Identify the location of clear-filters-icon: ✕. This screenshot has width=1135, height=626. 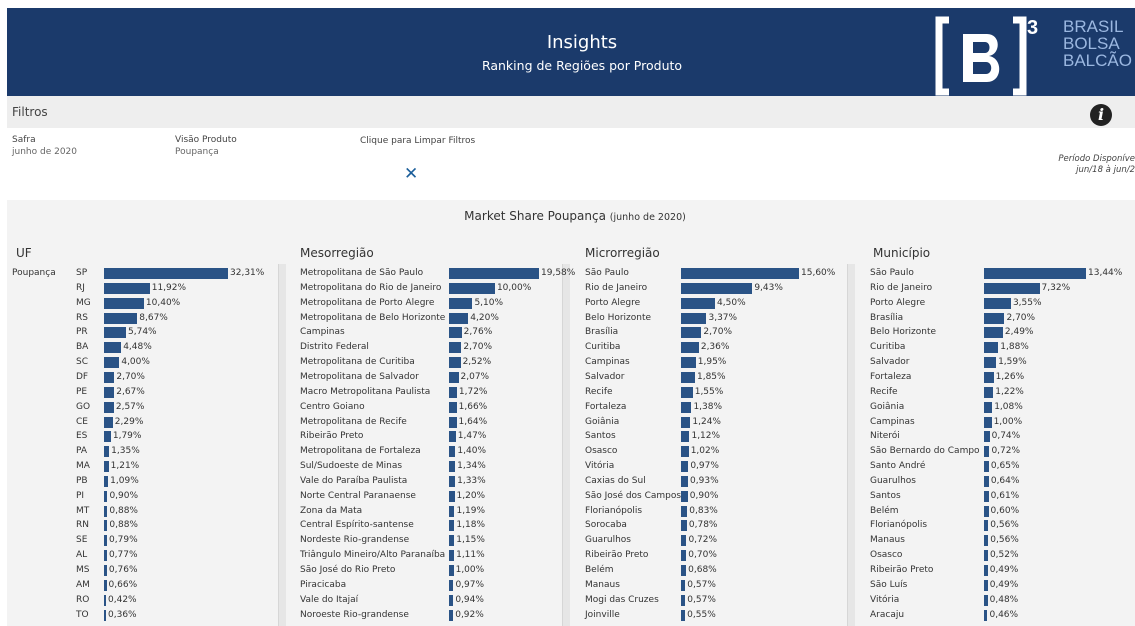
(411, 174).